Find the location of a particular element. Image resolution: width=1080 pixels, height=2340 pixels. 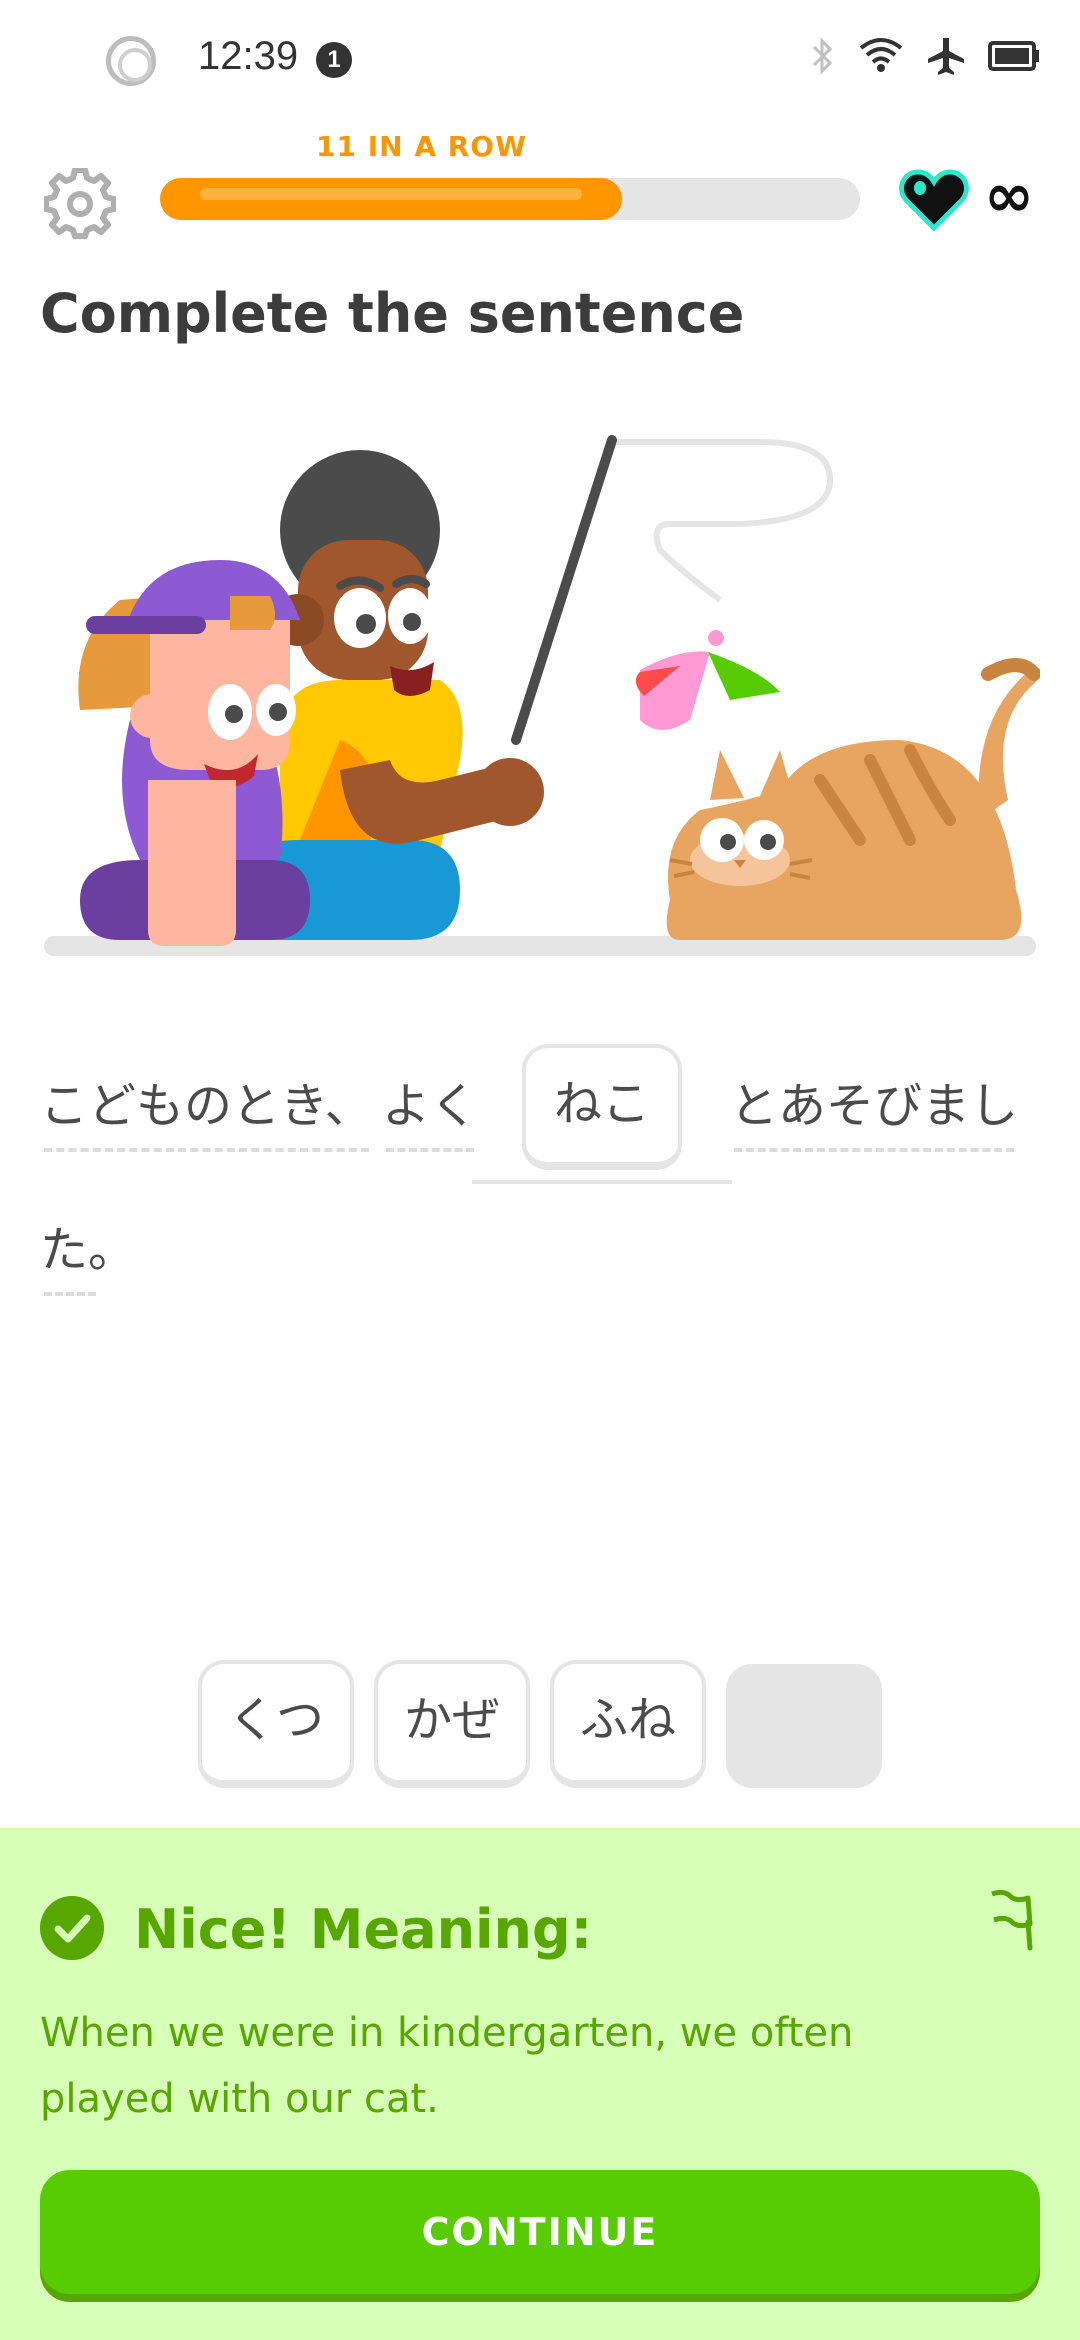

word-bank-option: かぜ is located at coordinates (452, 1724).